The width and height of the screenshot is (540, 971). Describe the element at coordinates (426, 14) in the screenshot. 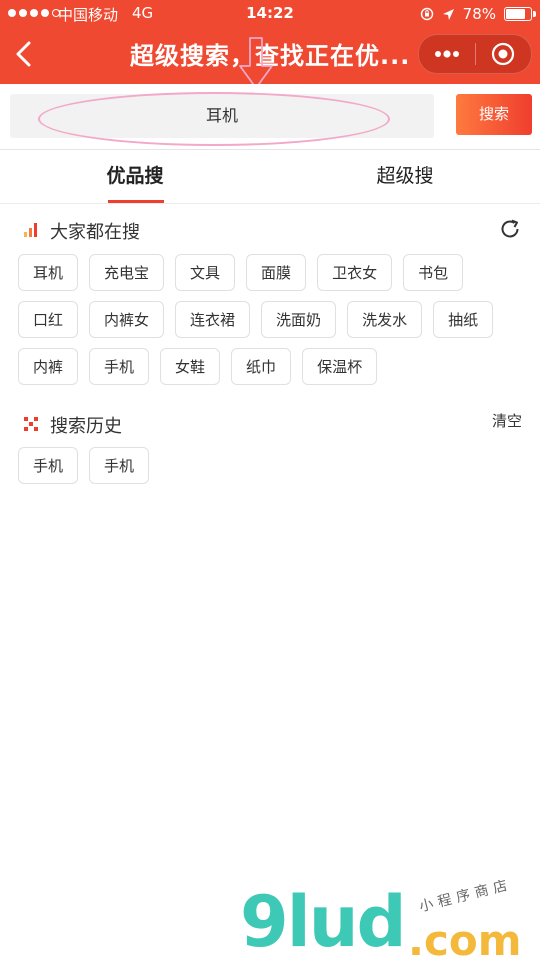

I see `orientation-lock-icon` at that location.